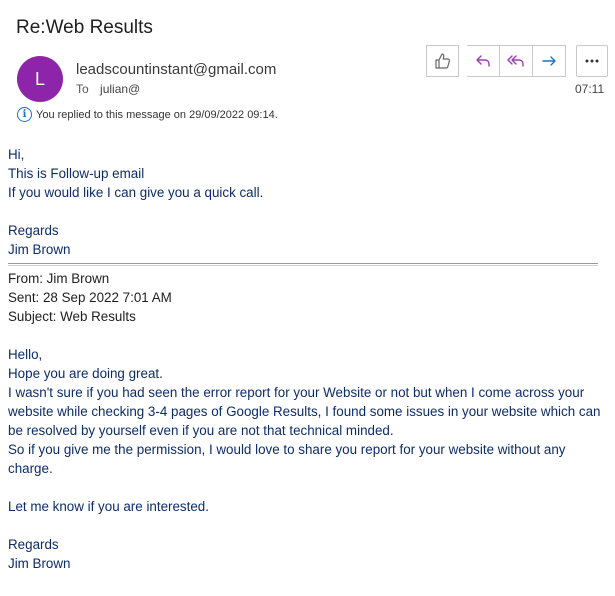 The image size is (615, 596). I want to click on more-actions-button, so click(592, 61).